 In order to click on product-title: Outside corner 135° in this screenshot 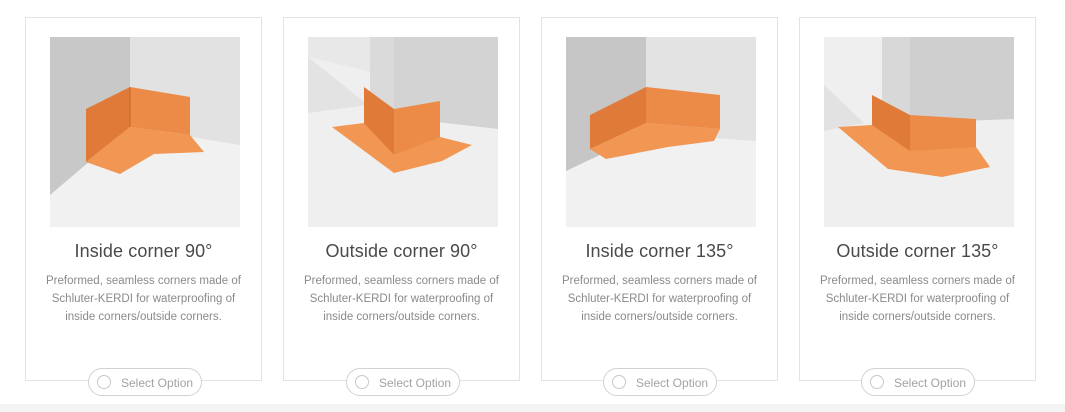, I will do `click(917, 251)`.